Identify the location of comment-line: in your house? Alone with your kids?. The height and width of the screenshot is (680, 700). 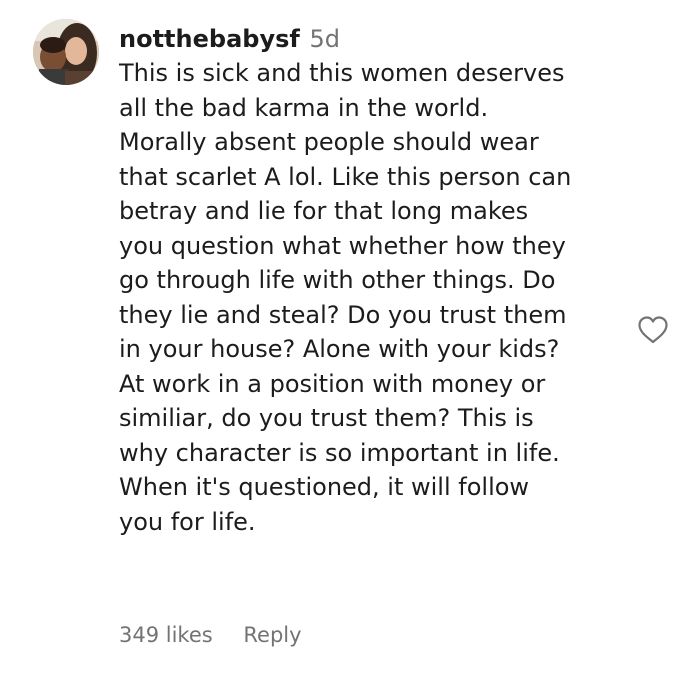
(339, 349).